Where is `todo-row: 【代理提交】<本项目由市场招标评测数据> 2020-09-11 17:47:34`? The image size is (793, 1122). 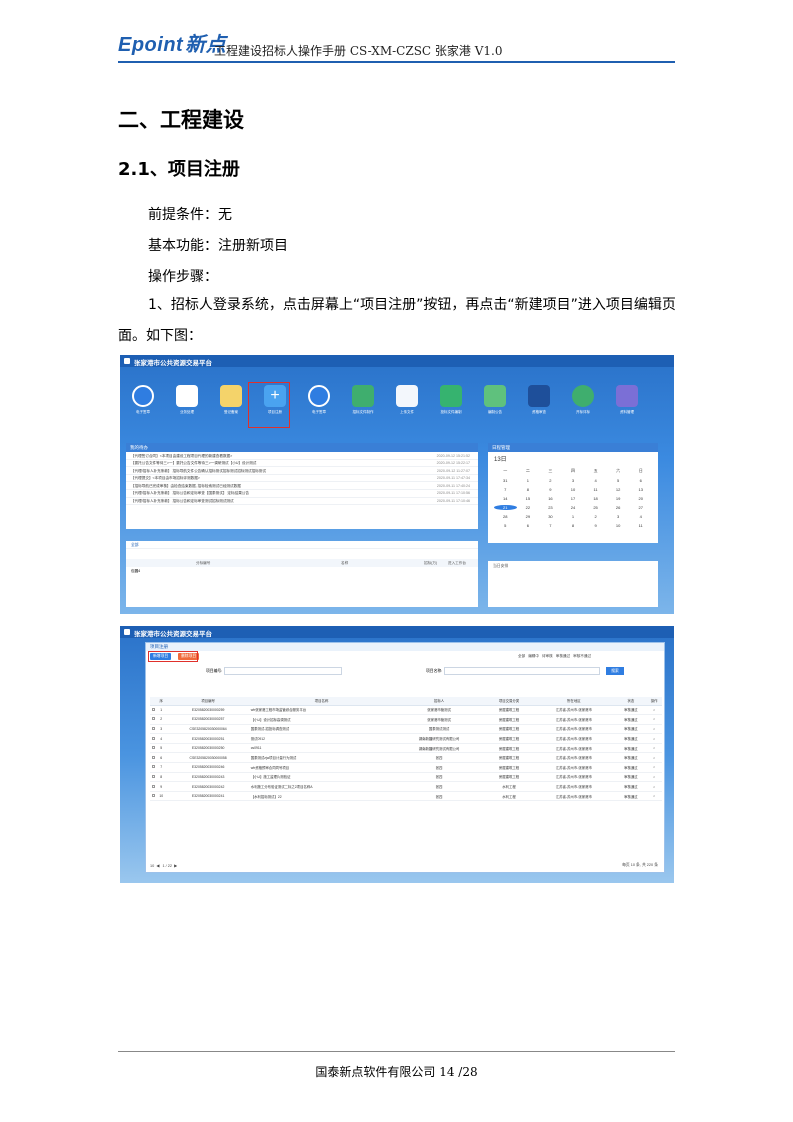 todo-row: 【代理提交】<本项目由市场招标评测数据> 2020-09-11 17:47:34 is located at coordinates (302, 479).